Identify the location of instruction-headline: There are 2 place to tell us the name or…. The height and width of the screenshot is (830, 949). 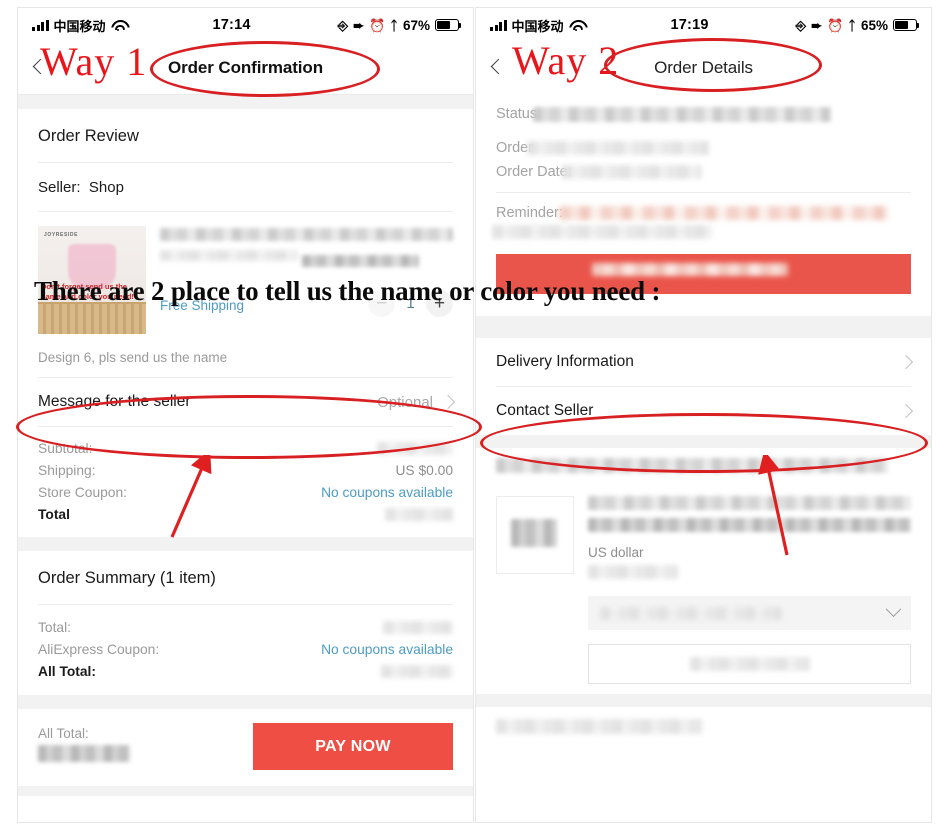
(347, 291).